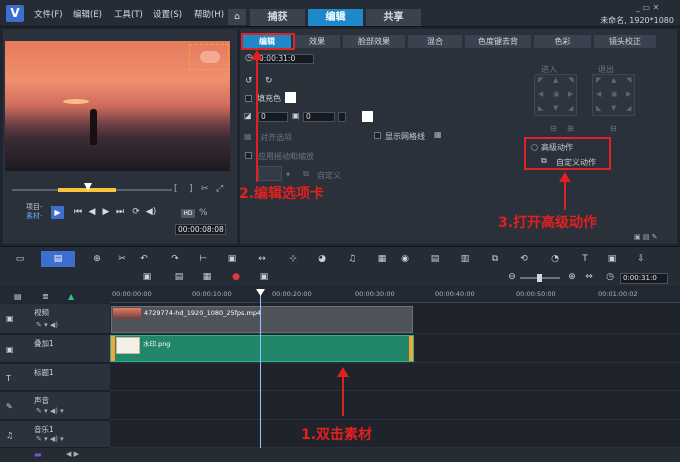 The width and height of the screenshot is (680, 462). I want to click on menu-edit: 编辑(E), so click(87, 14).